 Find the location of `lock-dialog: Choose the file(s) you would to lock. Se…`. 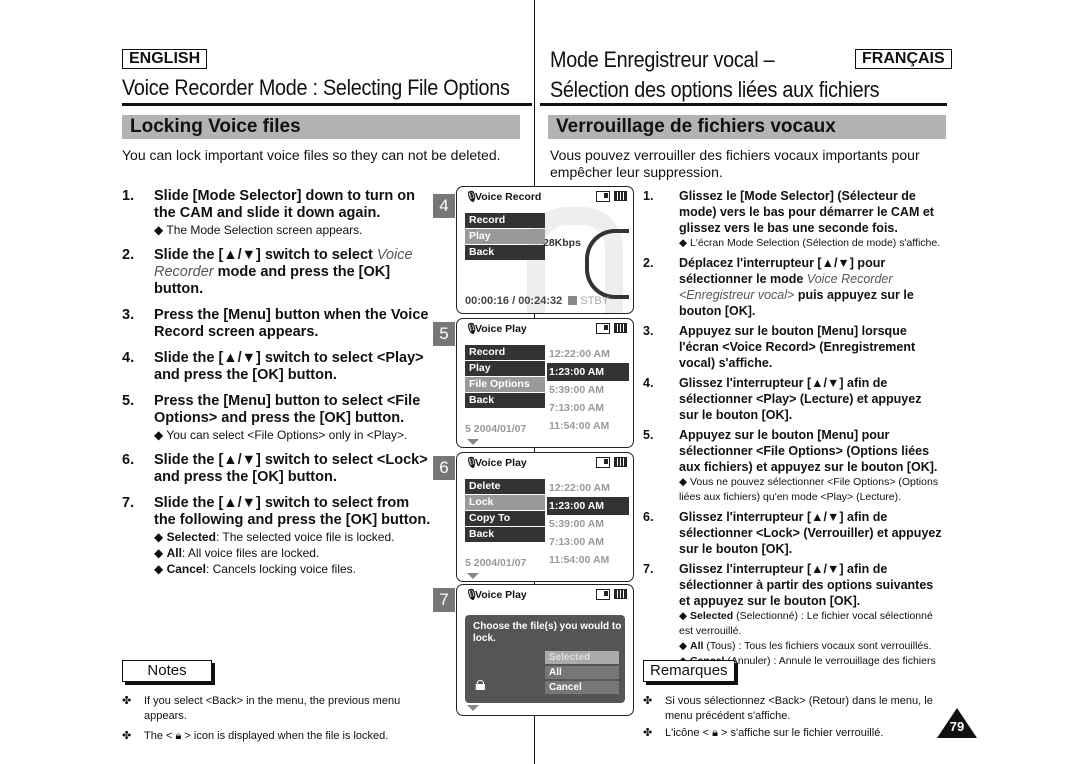

lock-dialog: Choose the file(s) you would to lock. Se… is located at coordinates (545, 659).